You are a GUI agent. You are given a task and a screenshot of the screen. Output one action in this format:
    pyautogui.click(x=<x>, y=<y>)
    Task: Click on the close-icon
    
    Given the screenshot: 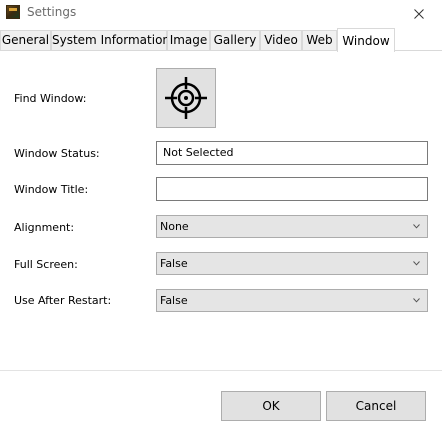 What is the action you would take?
    pyautogui.click(x=419, y=13)
    